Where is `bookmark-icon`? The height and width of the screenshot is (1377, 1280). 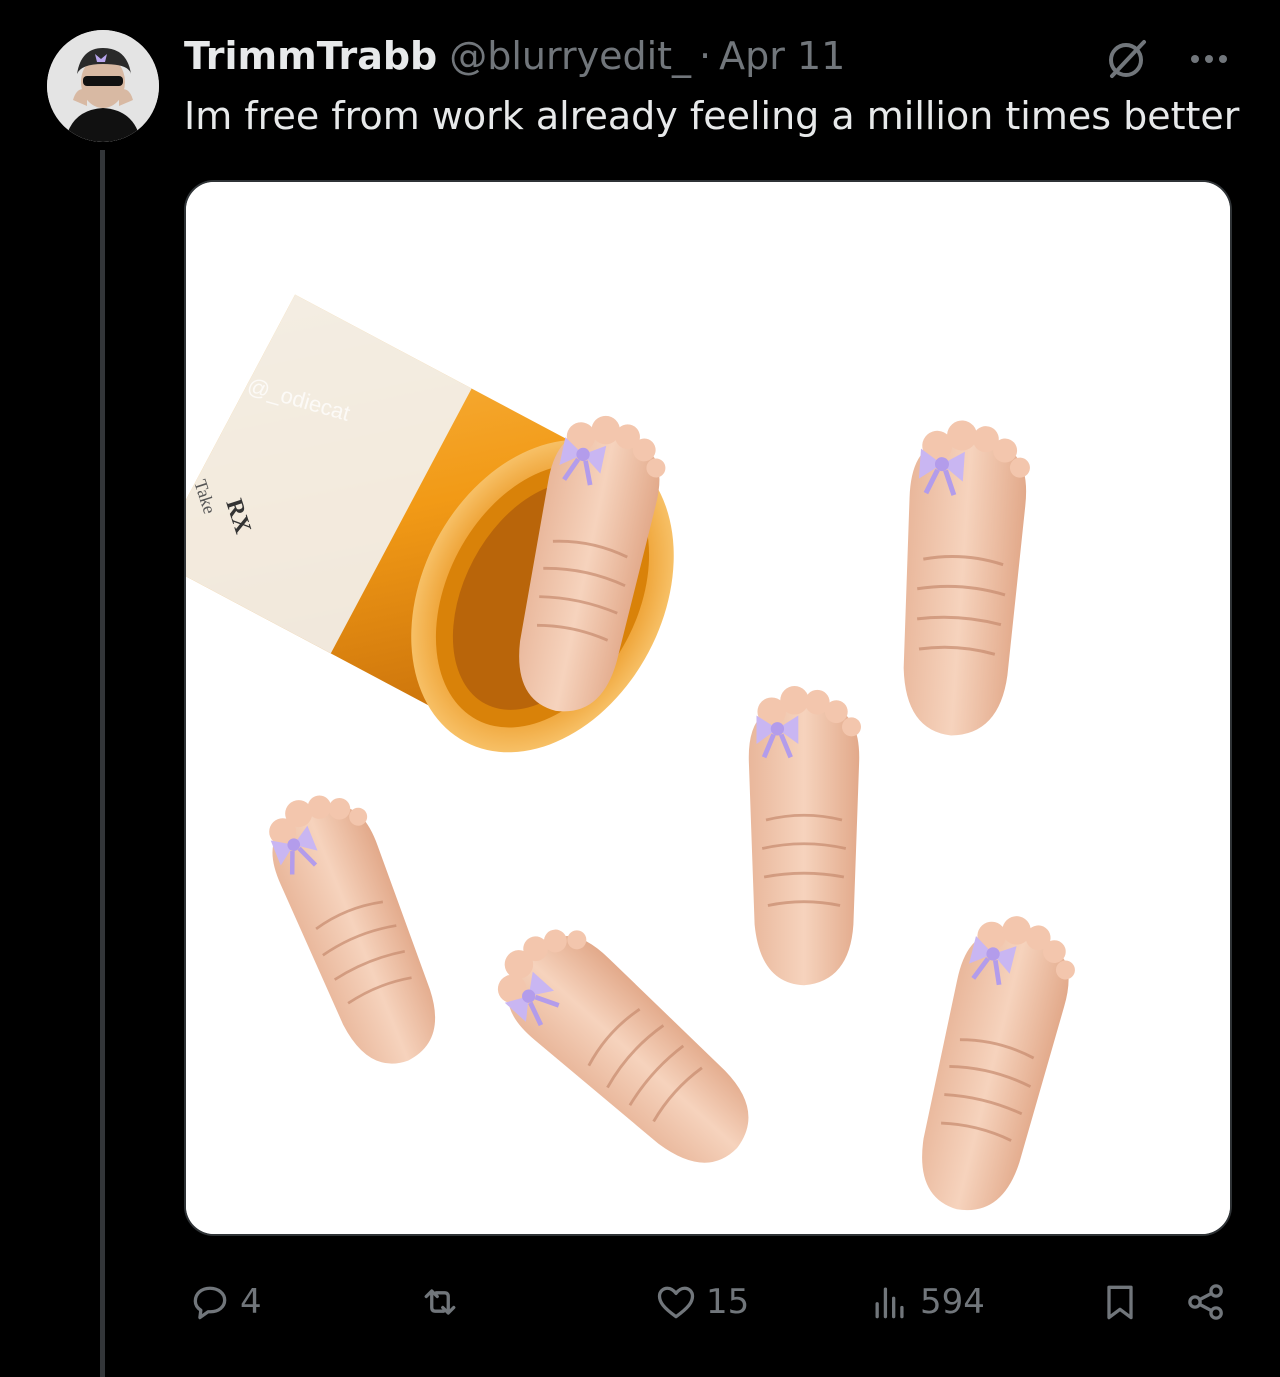
bookmark-icon is located at coordinates (1120, 1302).